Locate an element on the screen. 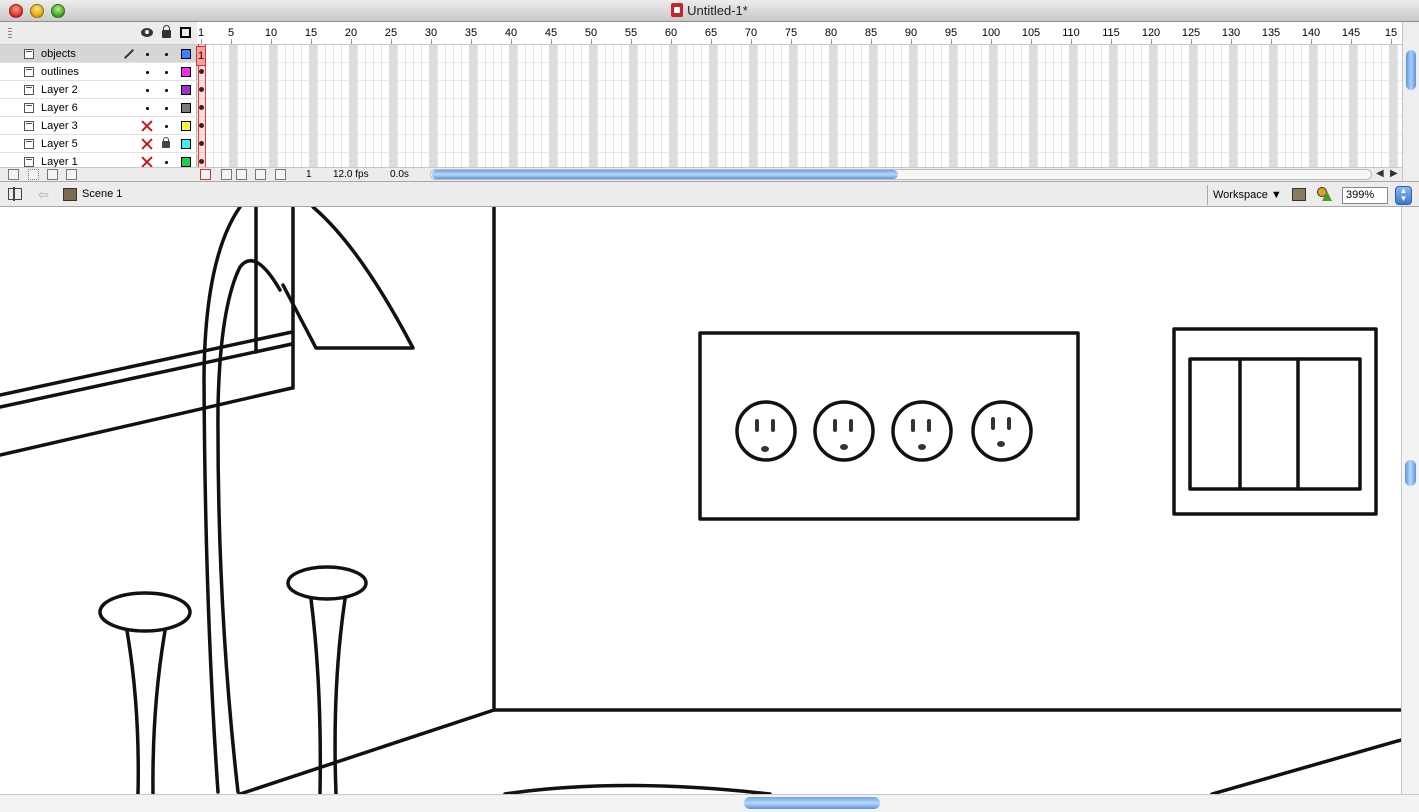 Image resolution: width=1419 pixels, height=812 pixels. show-hide-all-eye-icon is located at coordinates (147, 32).